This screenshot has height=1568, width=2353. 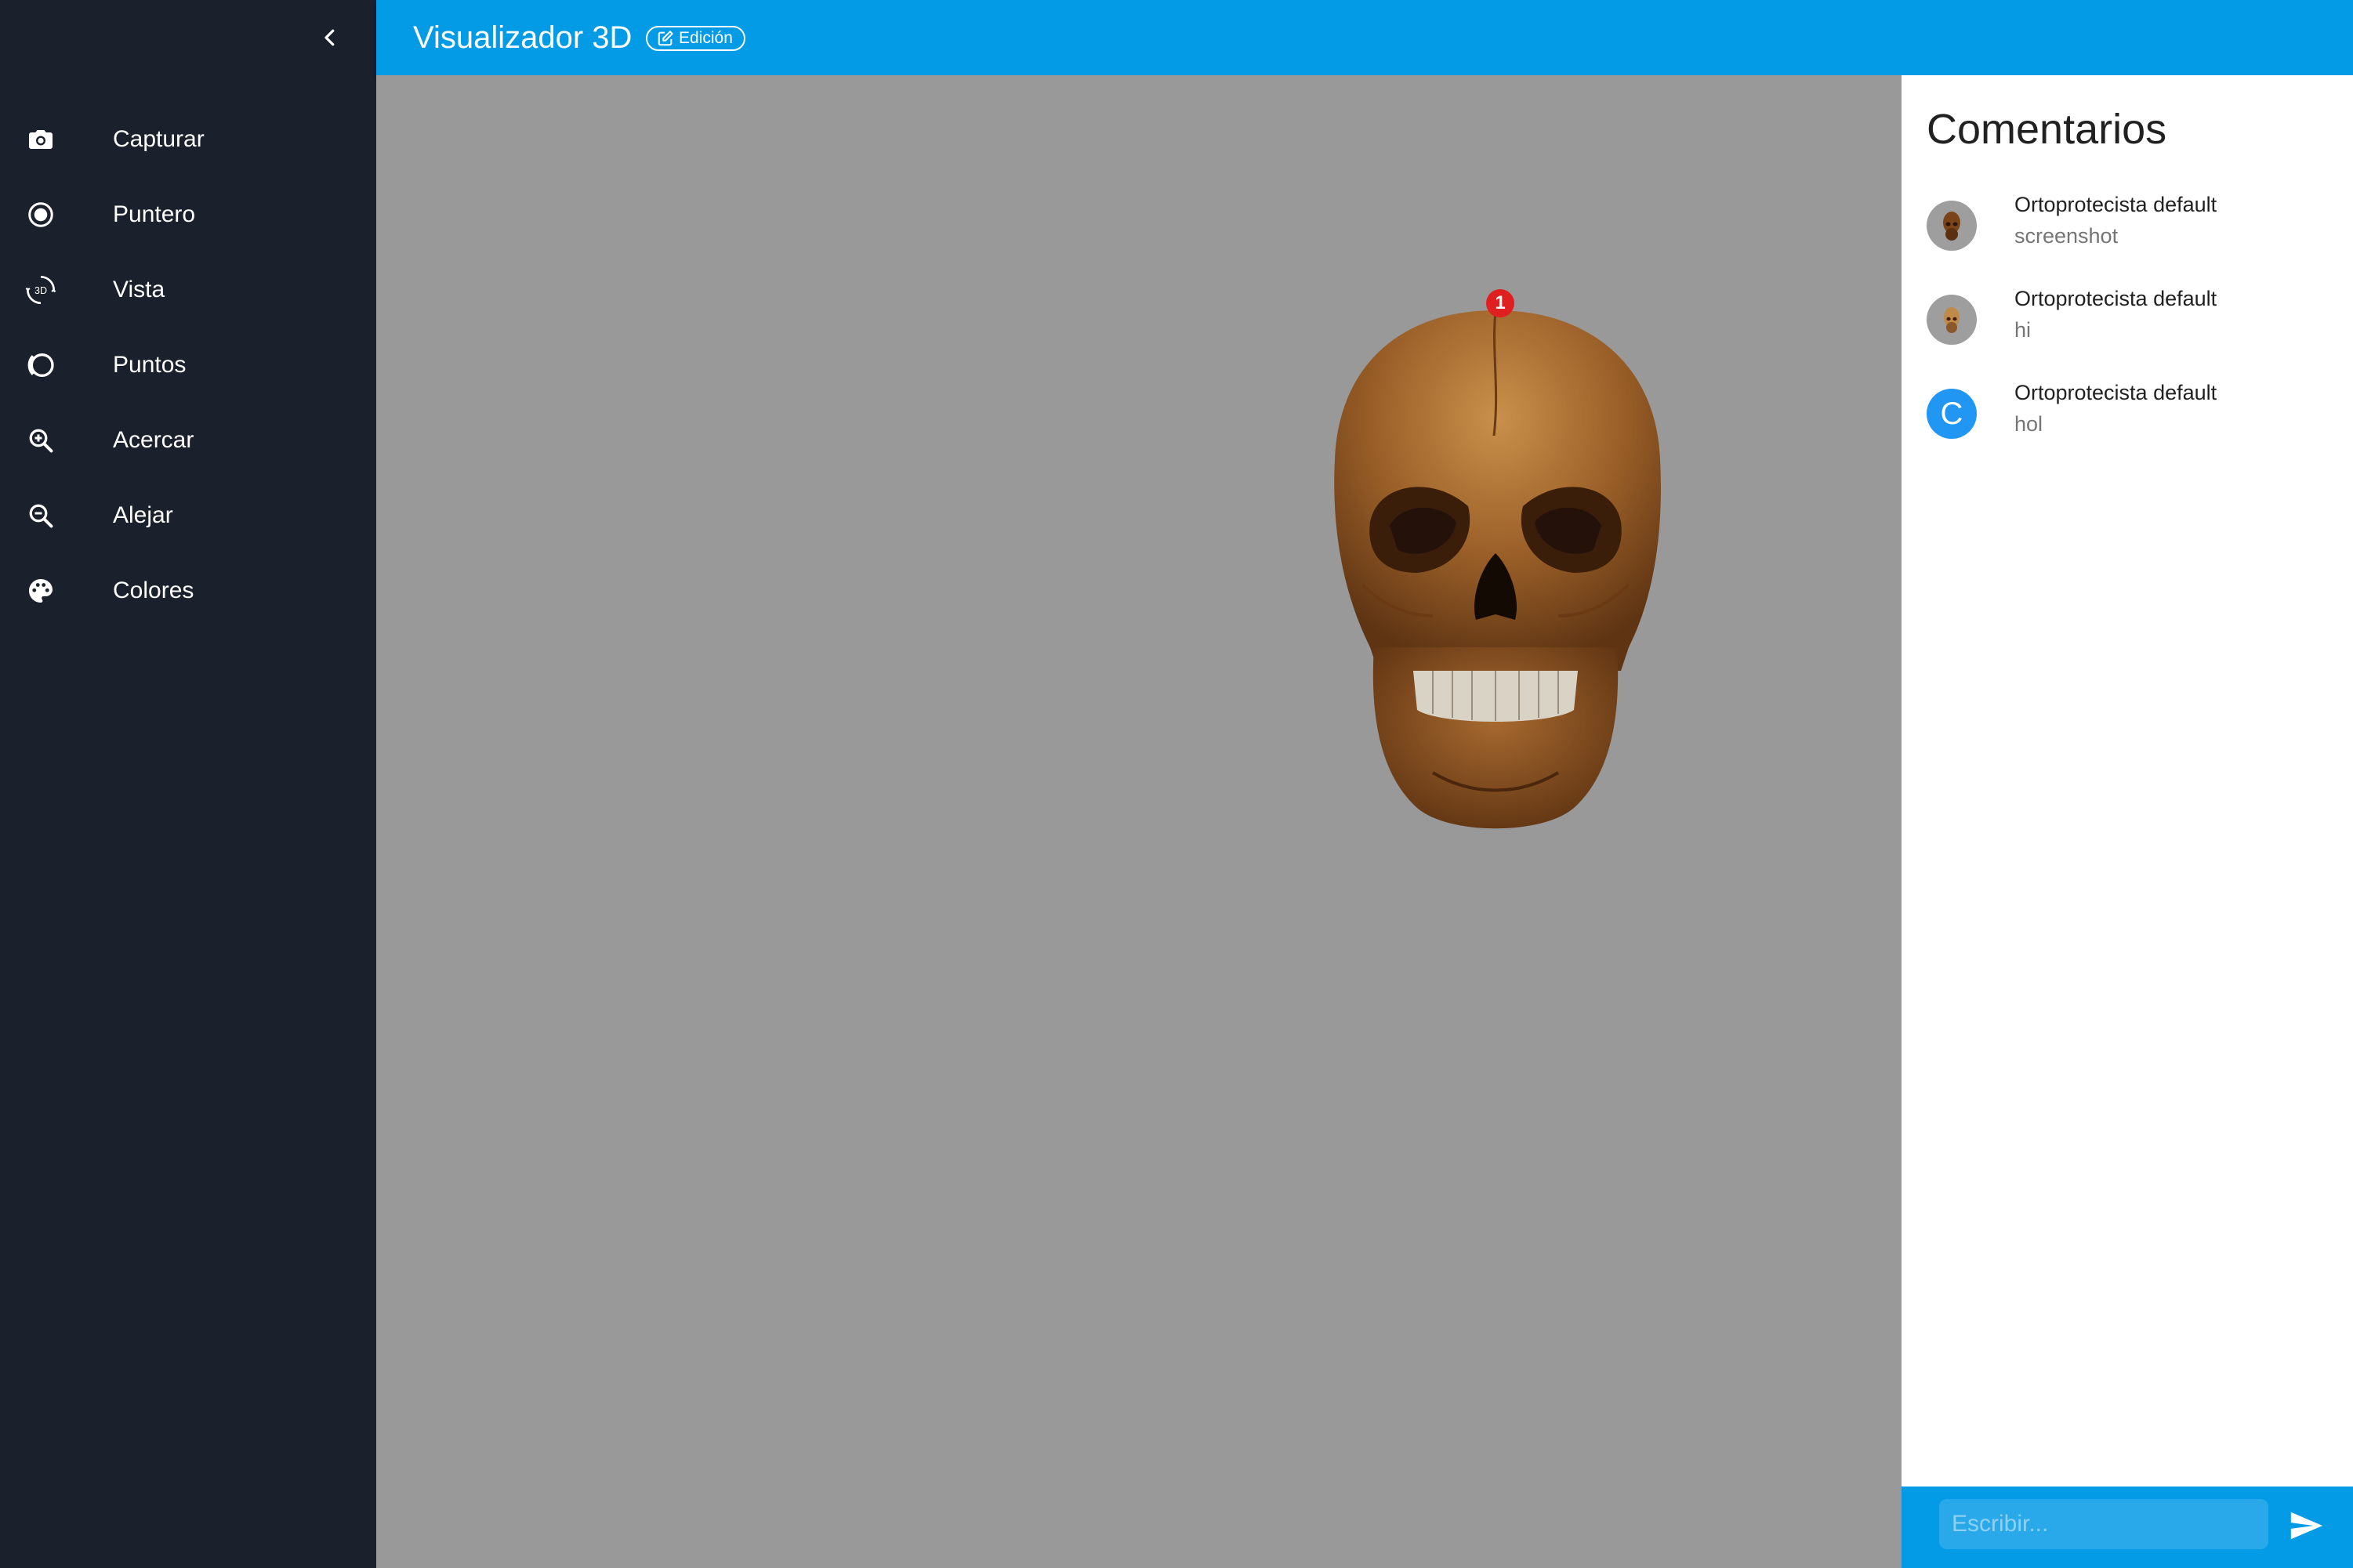 I want to click on sidebar-item-puntos: Puntos, so click(x=188, y=365).